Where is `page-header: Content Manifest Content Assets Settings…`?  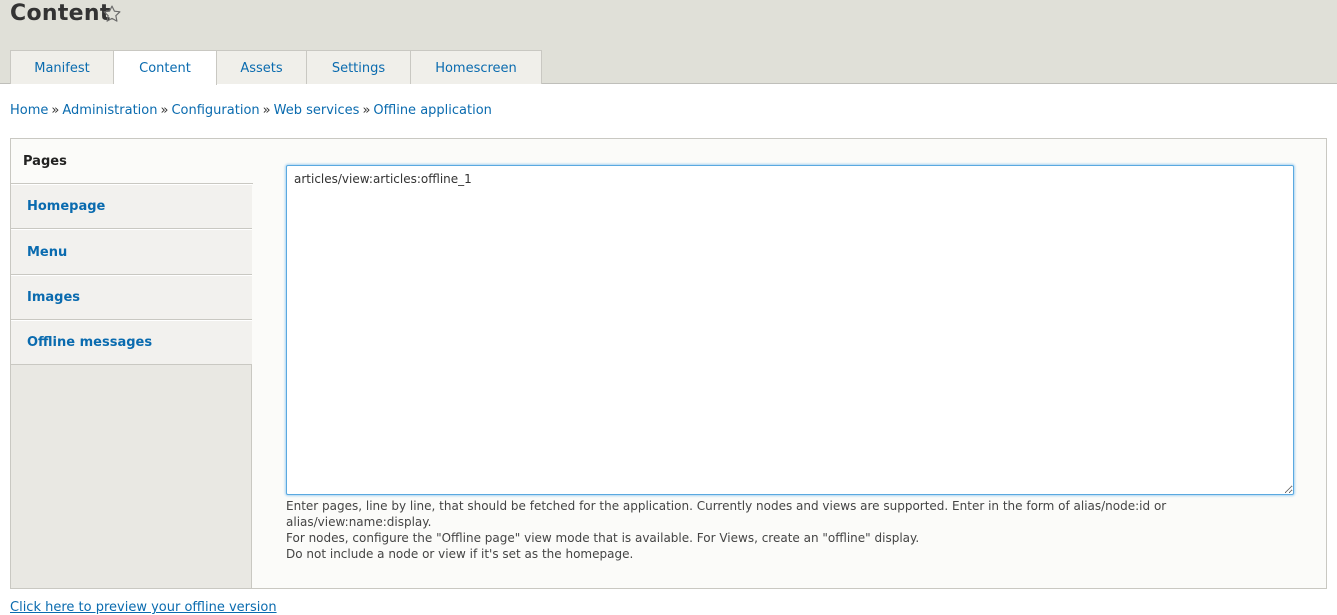 page-header: Content Manifest Content Assets Settings… is located at coordinates (668, 42).